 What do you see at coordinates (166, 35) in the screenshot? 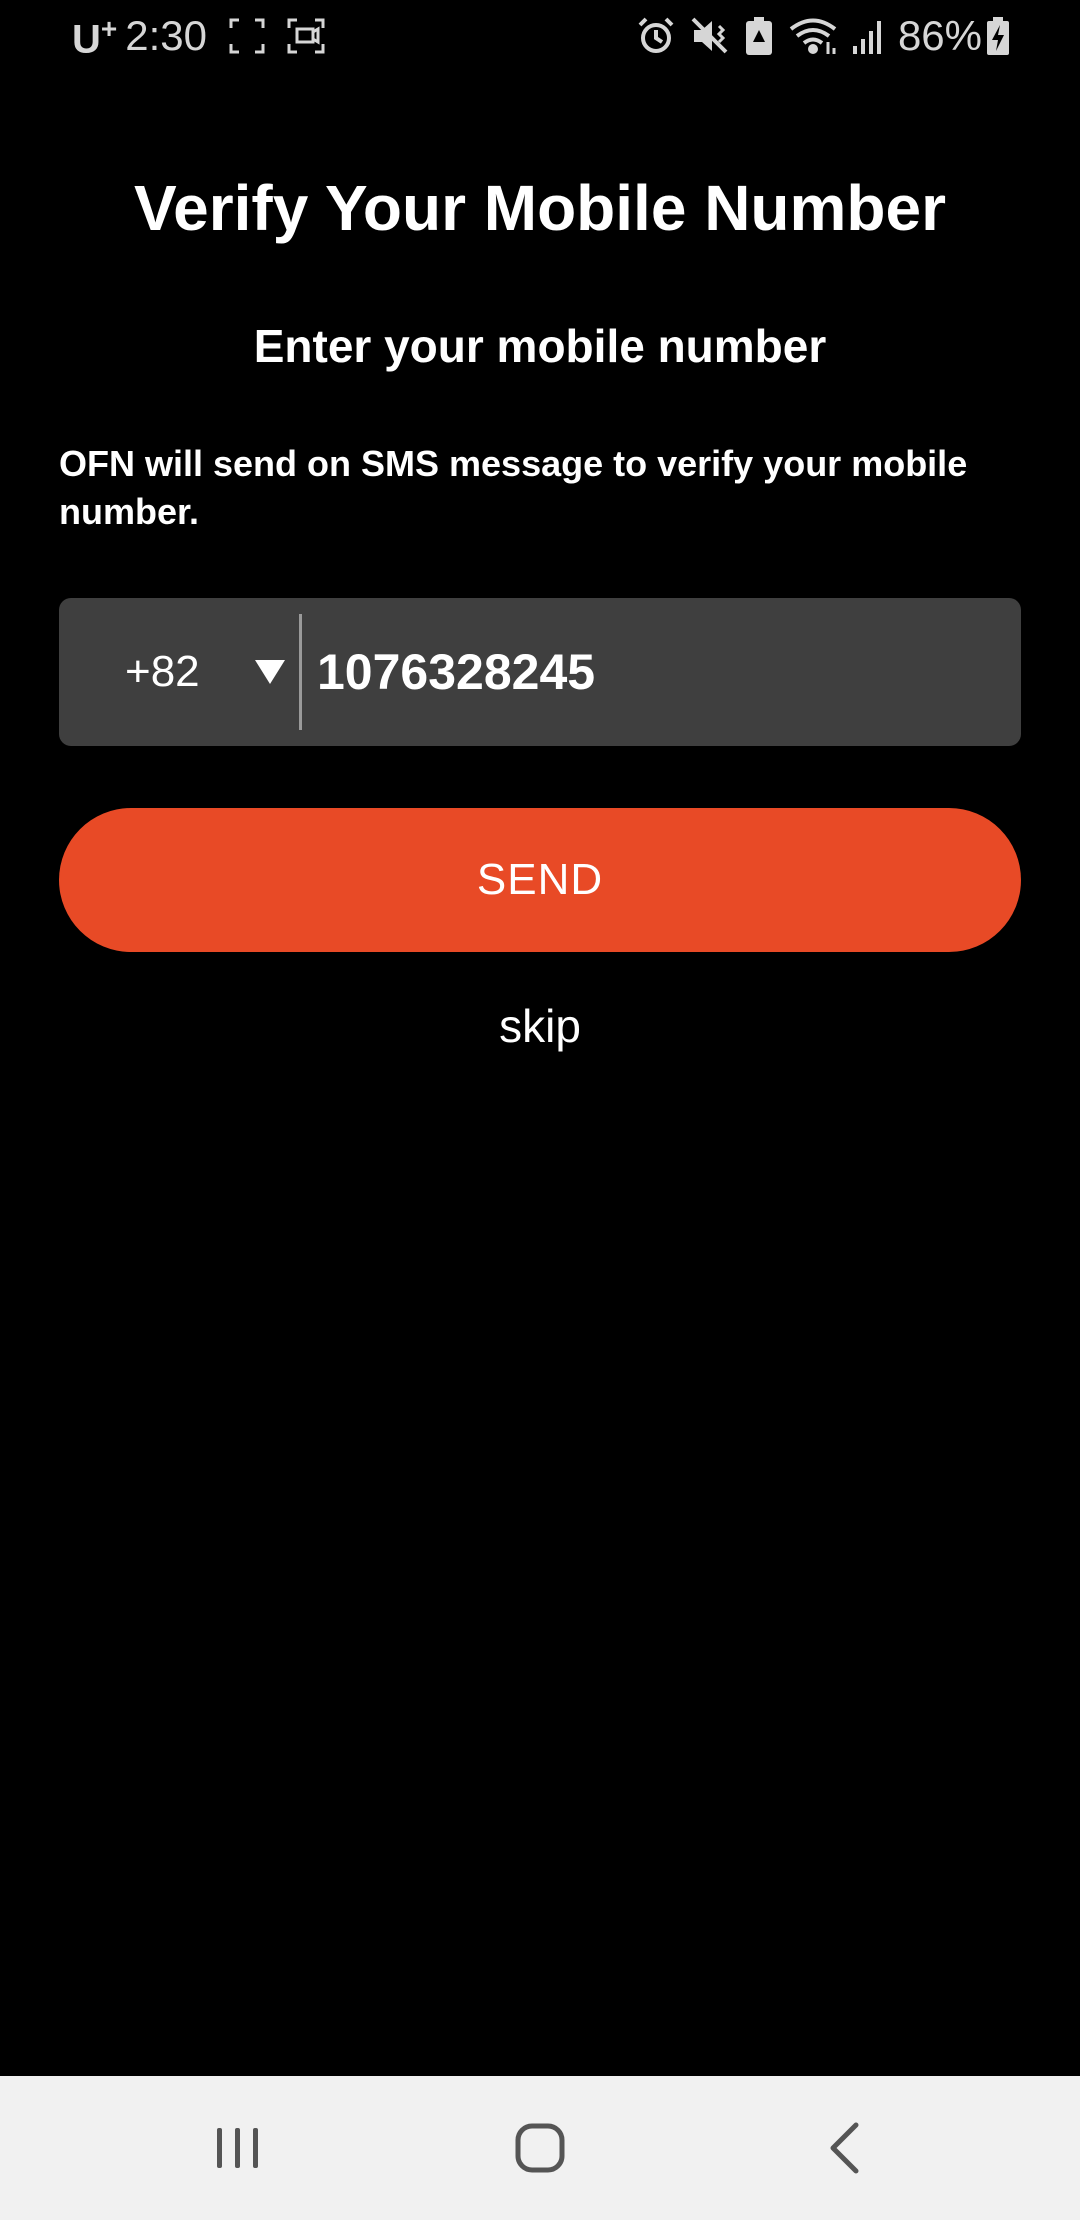
I see `status-time: 2:30` at bounding box center [166, 35].